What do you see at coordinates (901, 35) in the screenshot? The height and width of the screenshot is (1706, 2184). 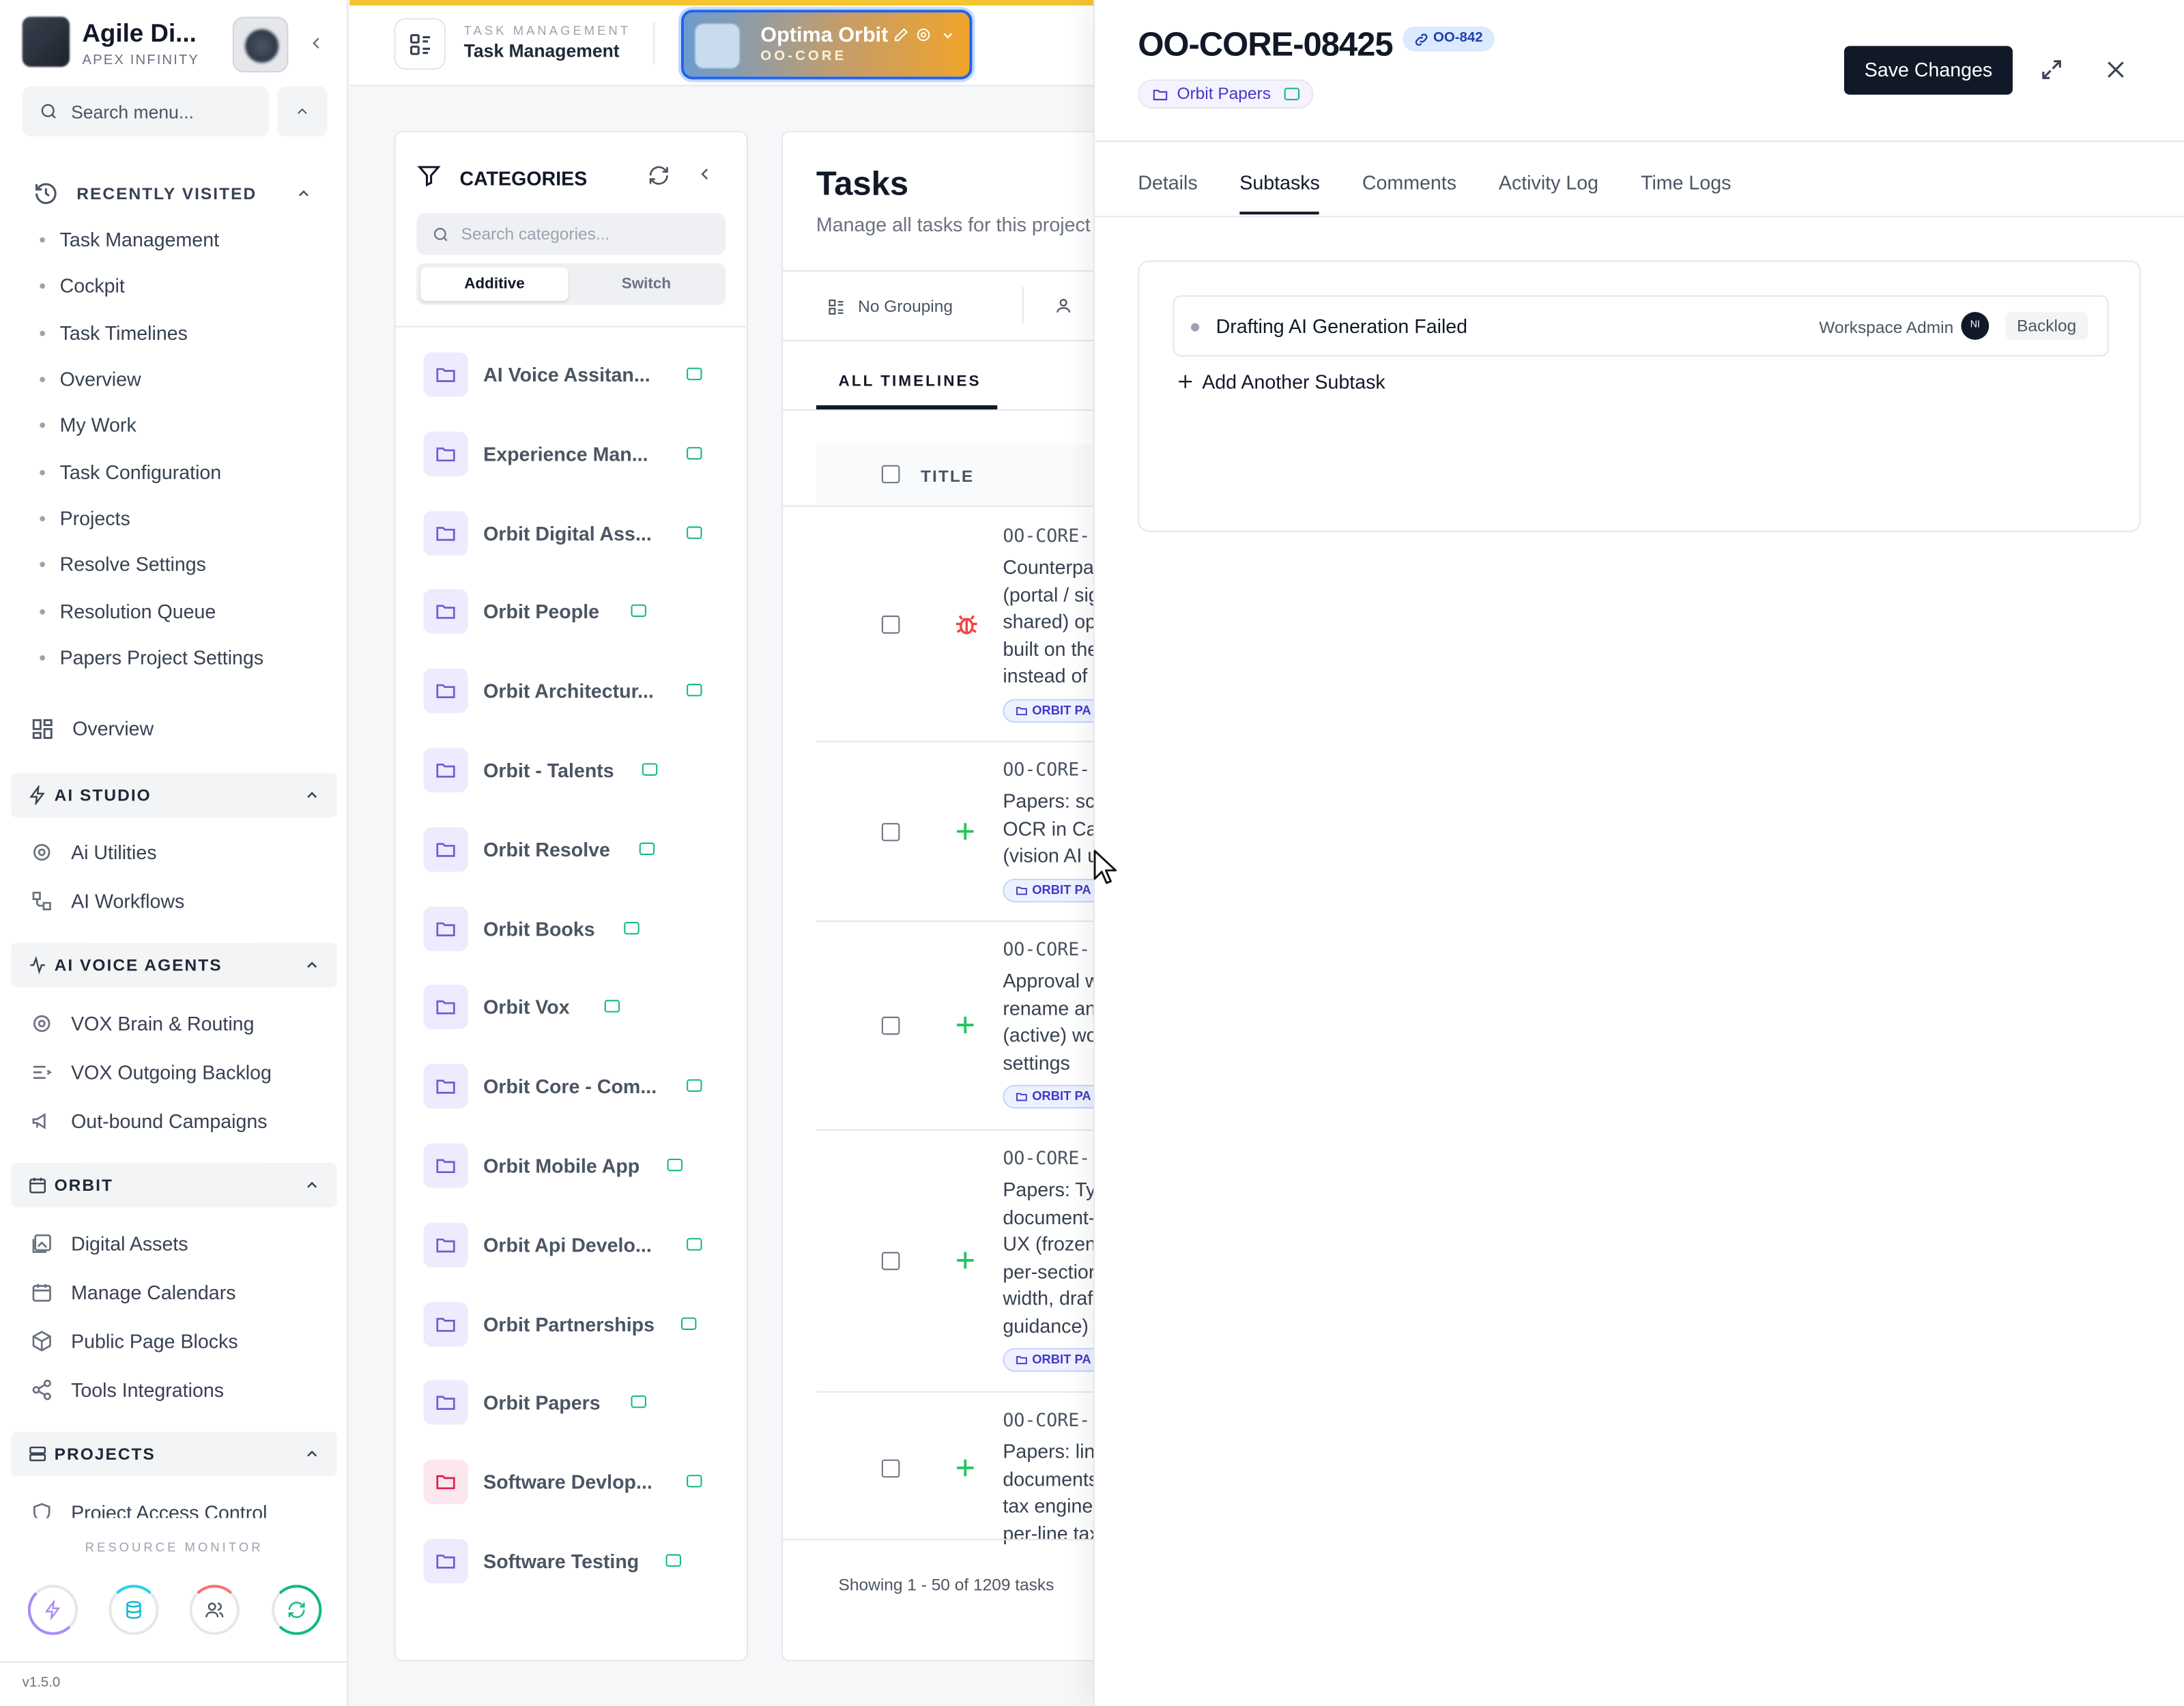 I see `edit-icon` at bounding box center [901, 35].